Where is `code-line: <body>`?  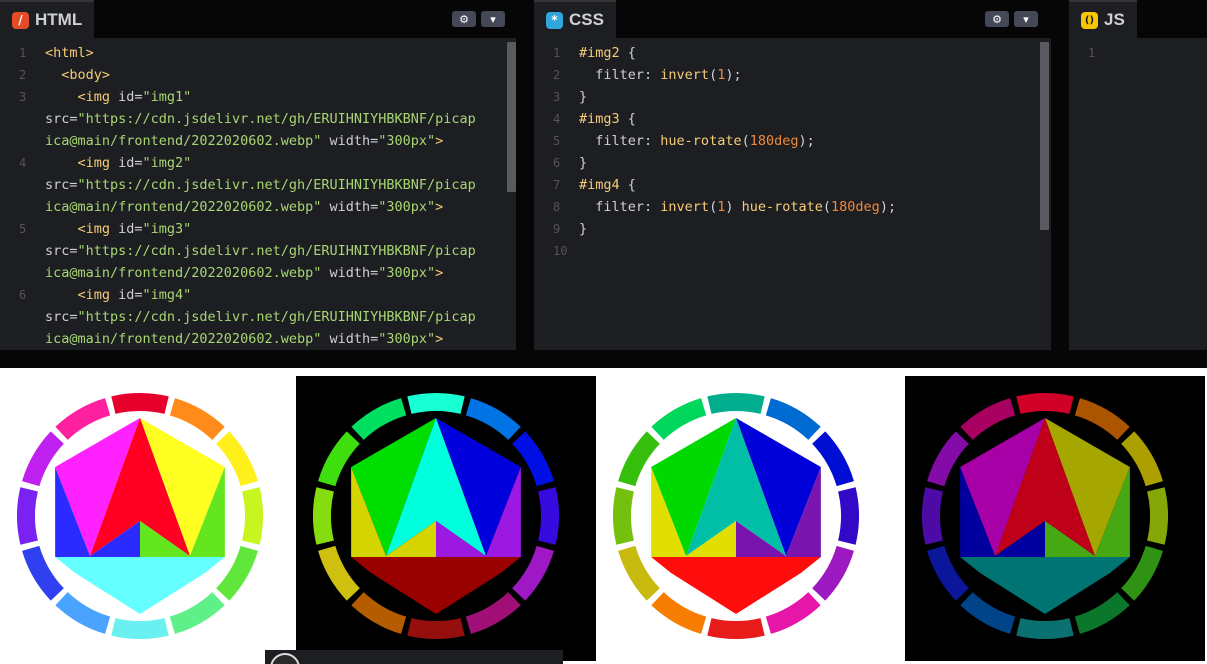 code-line: <body> is located at coordinates (77, 75).